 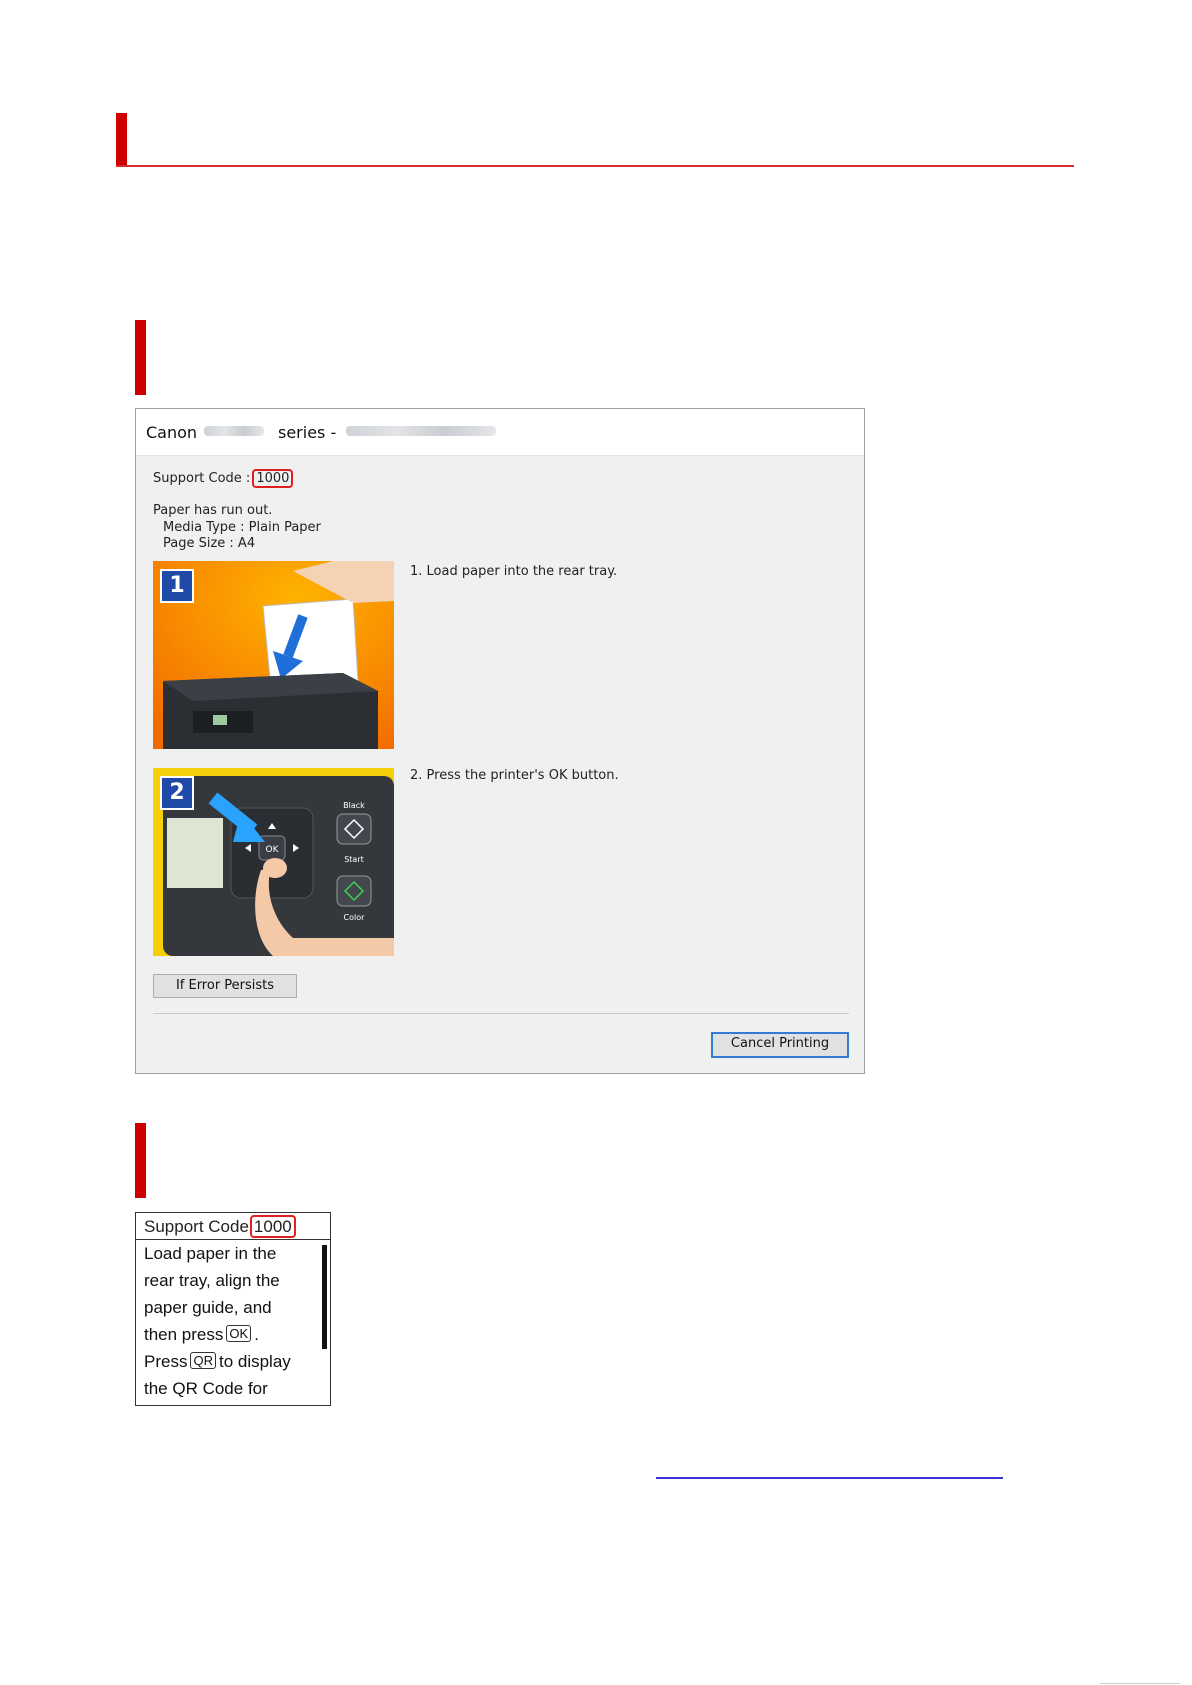 I want to click on lcd-line-5: Press QR to display, so click(x=217, y=1362).